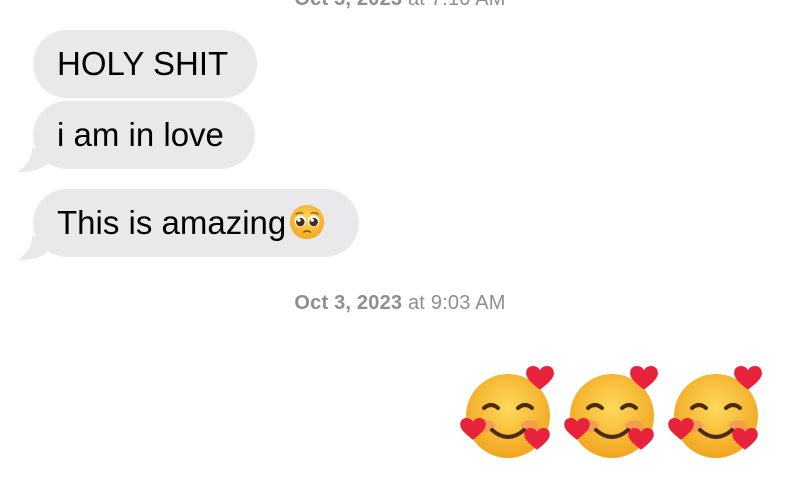  I want to click on received-message-bubble: HOLY SHIT, so click(145, 64).